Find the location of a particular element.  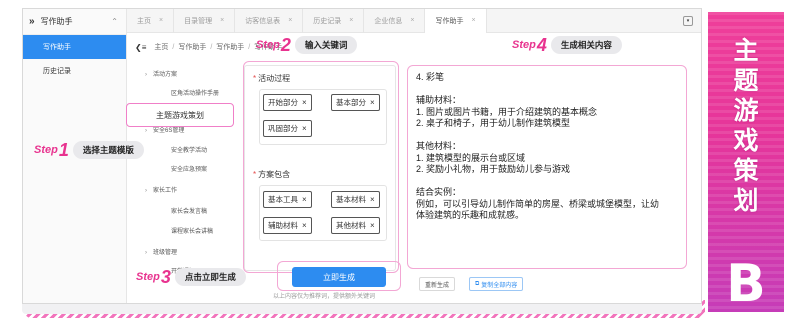

chip-aux-materials: 辅助材料 × is located at coordinates (287, 225).